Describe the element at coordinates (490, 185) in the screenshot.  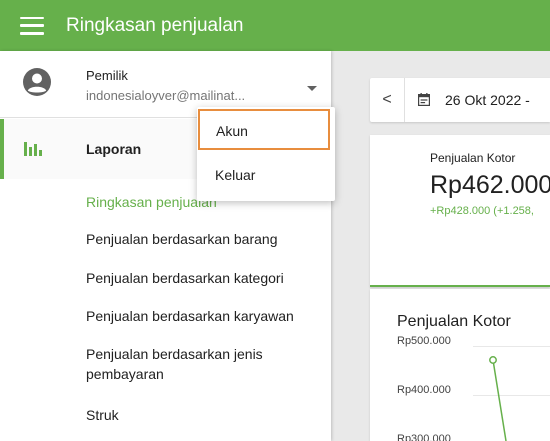
I see `metric-value: Rp462.000` at that location.